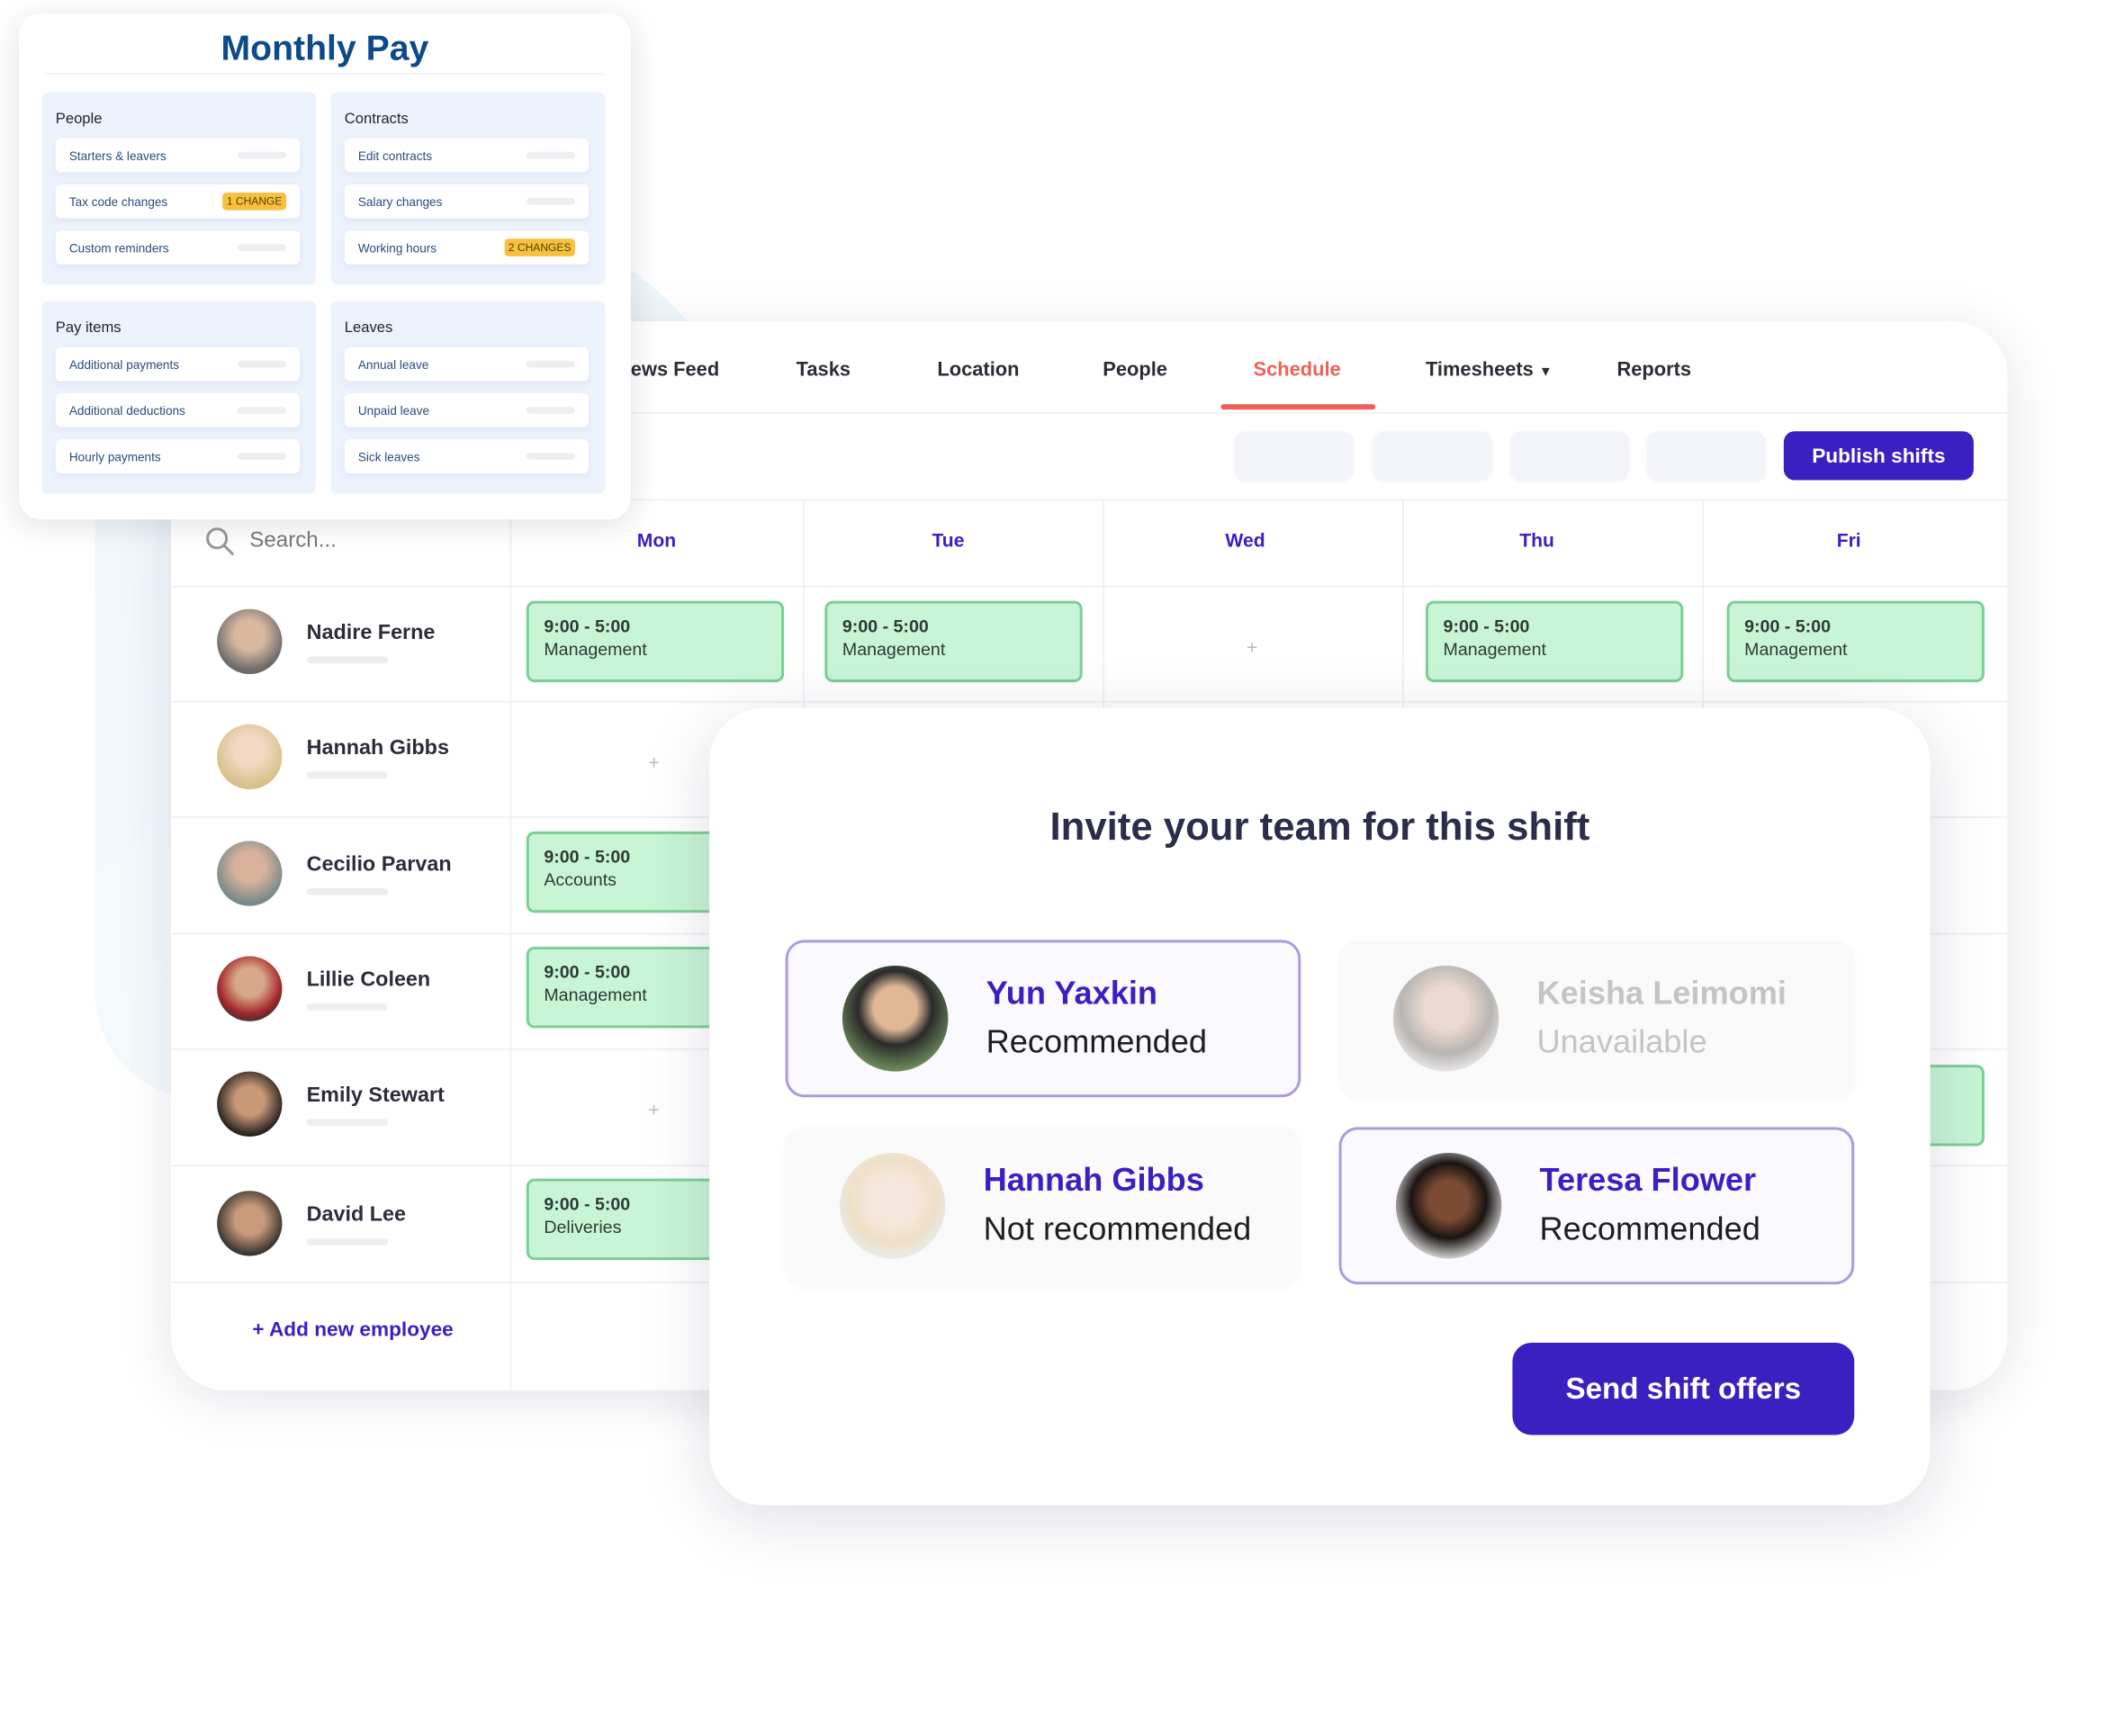 The width and height of the screenshot is (2116, 1736). What do you see at coordinates (467, 201) in the screenshot?
I see `pay-item: Salary changes` at bounding box center [467, 201].